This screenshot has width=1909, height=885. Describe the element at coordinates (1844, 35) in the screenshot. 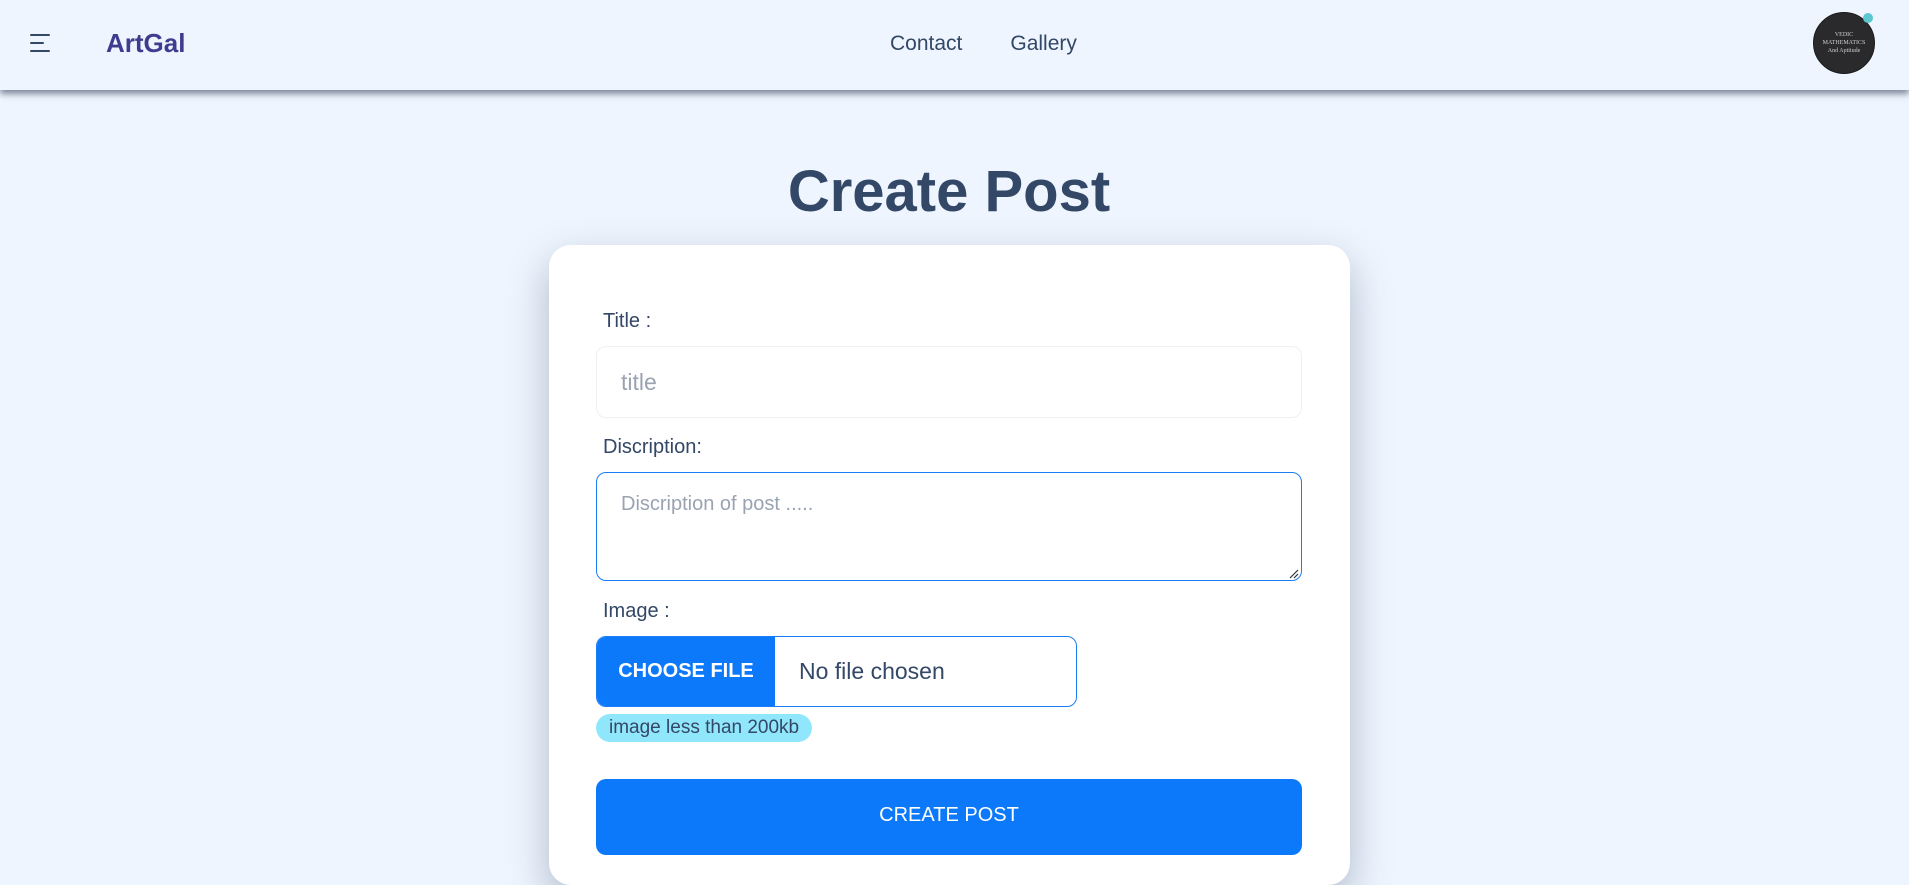

I see `avatar-text-line-1: VEDIC` at that location.